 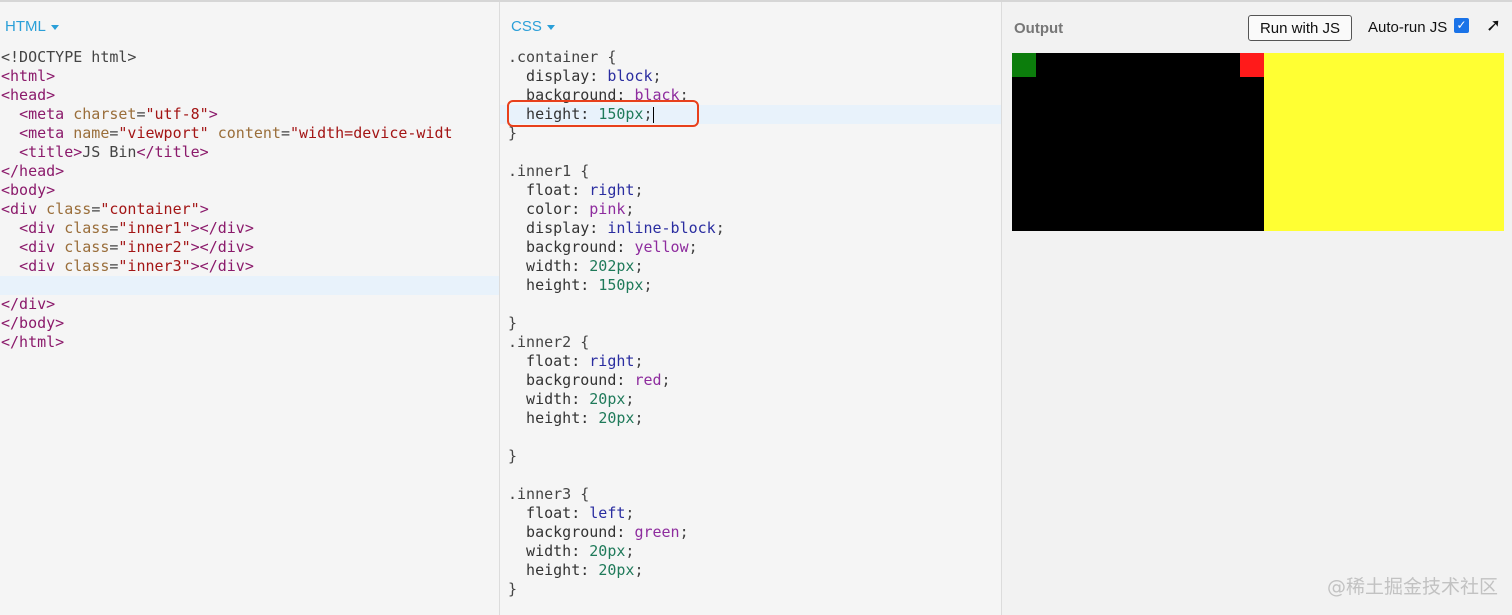 I want to click on code-line: <meta charset="utf-8">, so click(x=249, y=114).